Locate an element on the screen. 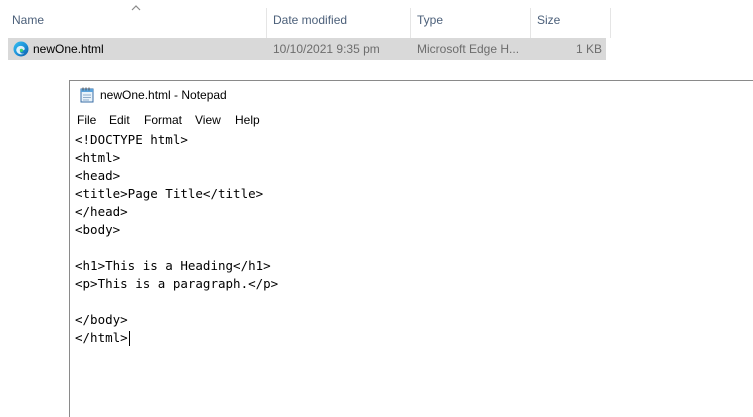  code-line: <!DOCTYPE html> is located at coordinates (131, 139).